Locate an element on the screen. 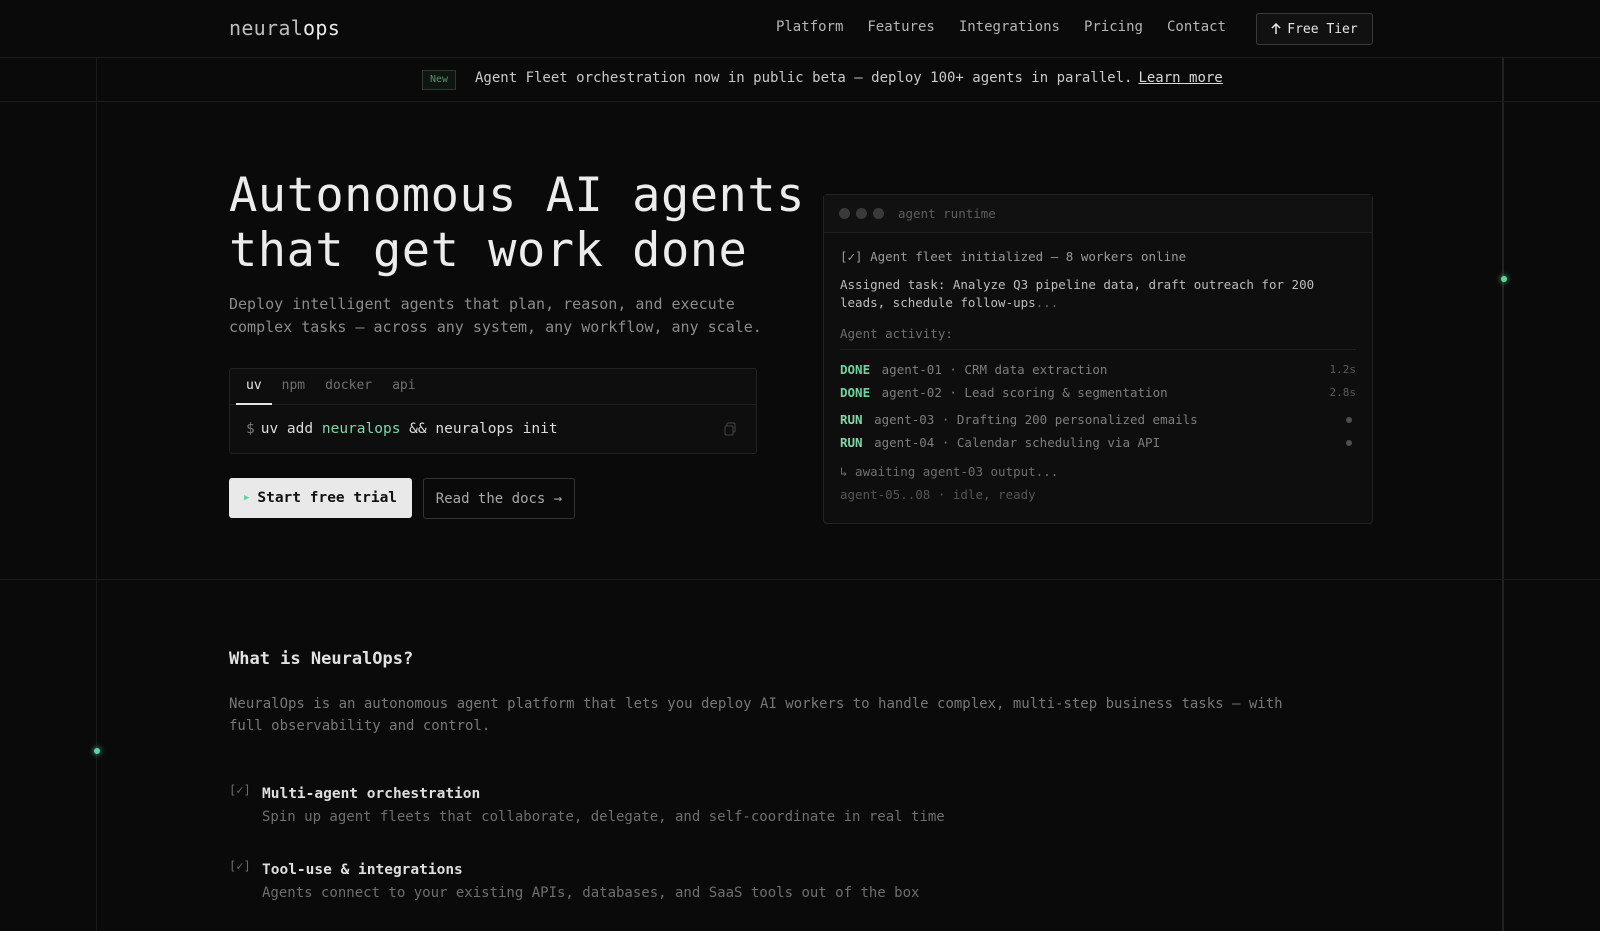 The image size is (1600, 931). tab-docker: docker is located at coordinates (348, 386).